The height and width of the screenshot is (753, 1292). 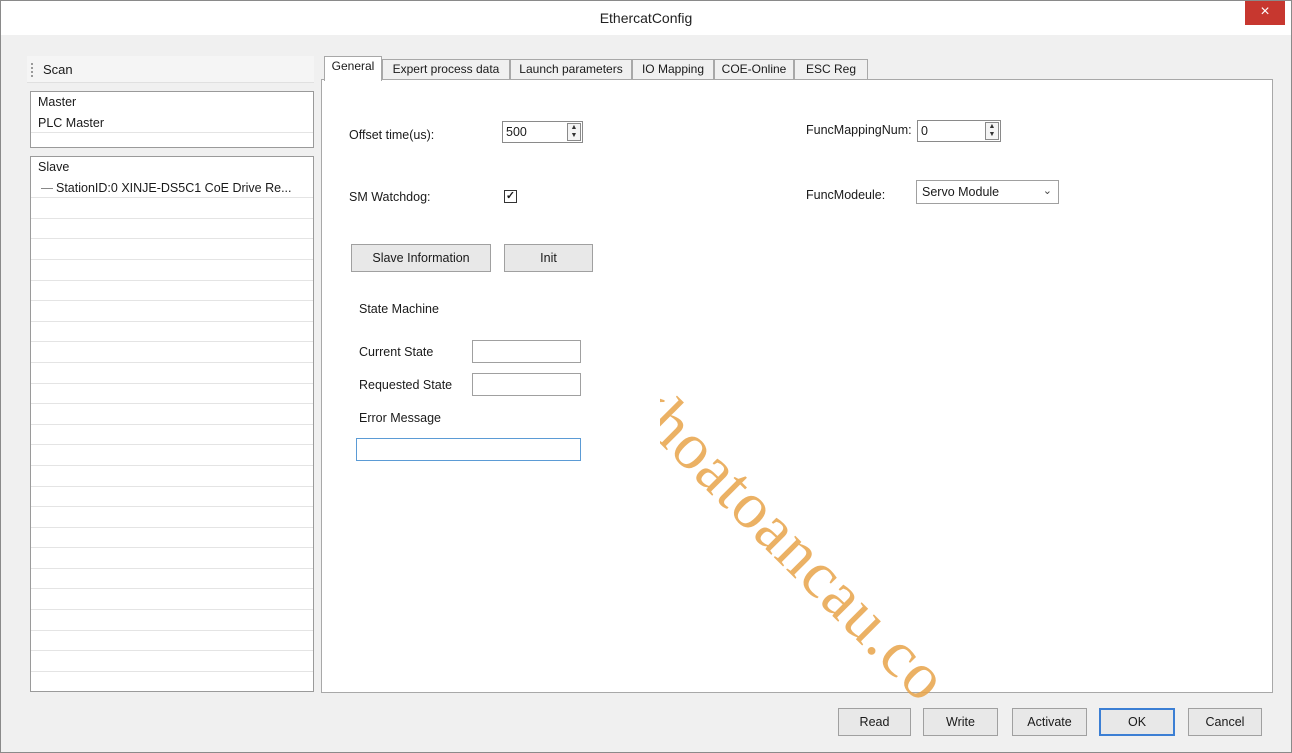 I want to click on cancel-button: Cancel, so click(x=1225, y=722).